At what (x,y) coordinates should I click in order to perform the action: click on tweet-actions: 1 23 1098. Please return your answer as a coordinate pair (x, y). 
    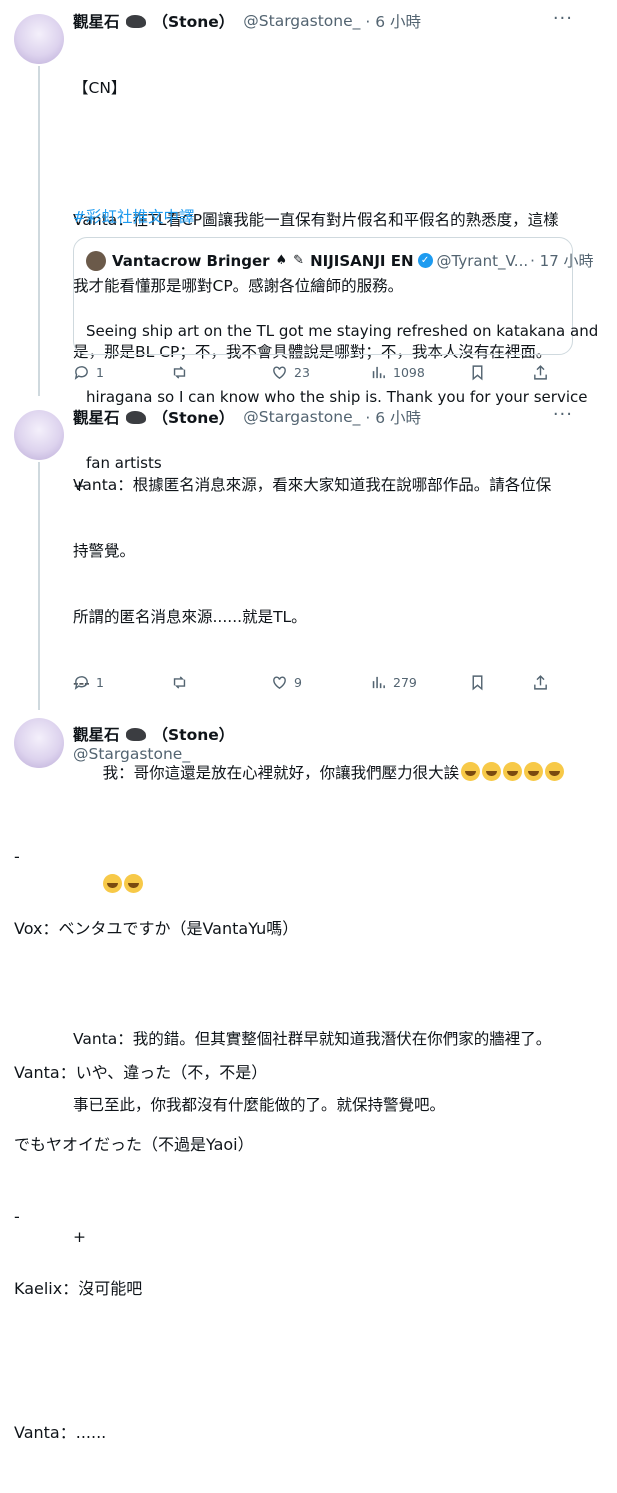
    Looking at the image, I should click on (313, 374).